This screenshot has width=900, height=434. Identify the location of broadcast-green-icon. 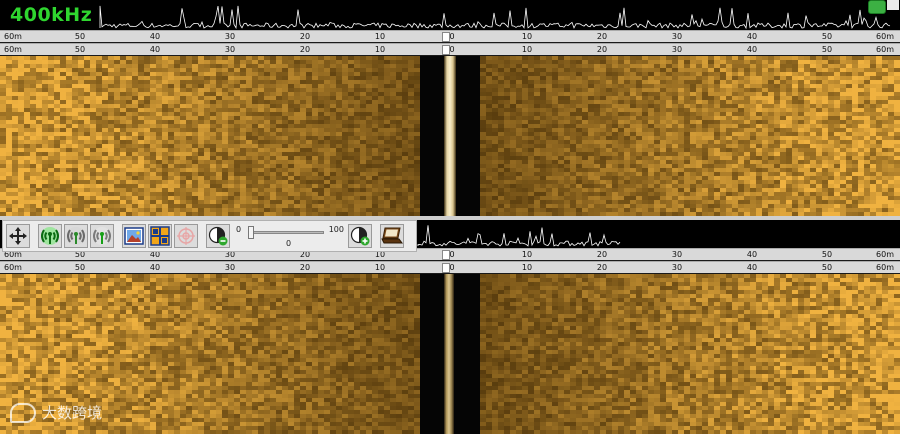
(50, 236).